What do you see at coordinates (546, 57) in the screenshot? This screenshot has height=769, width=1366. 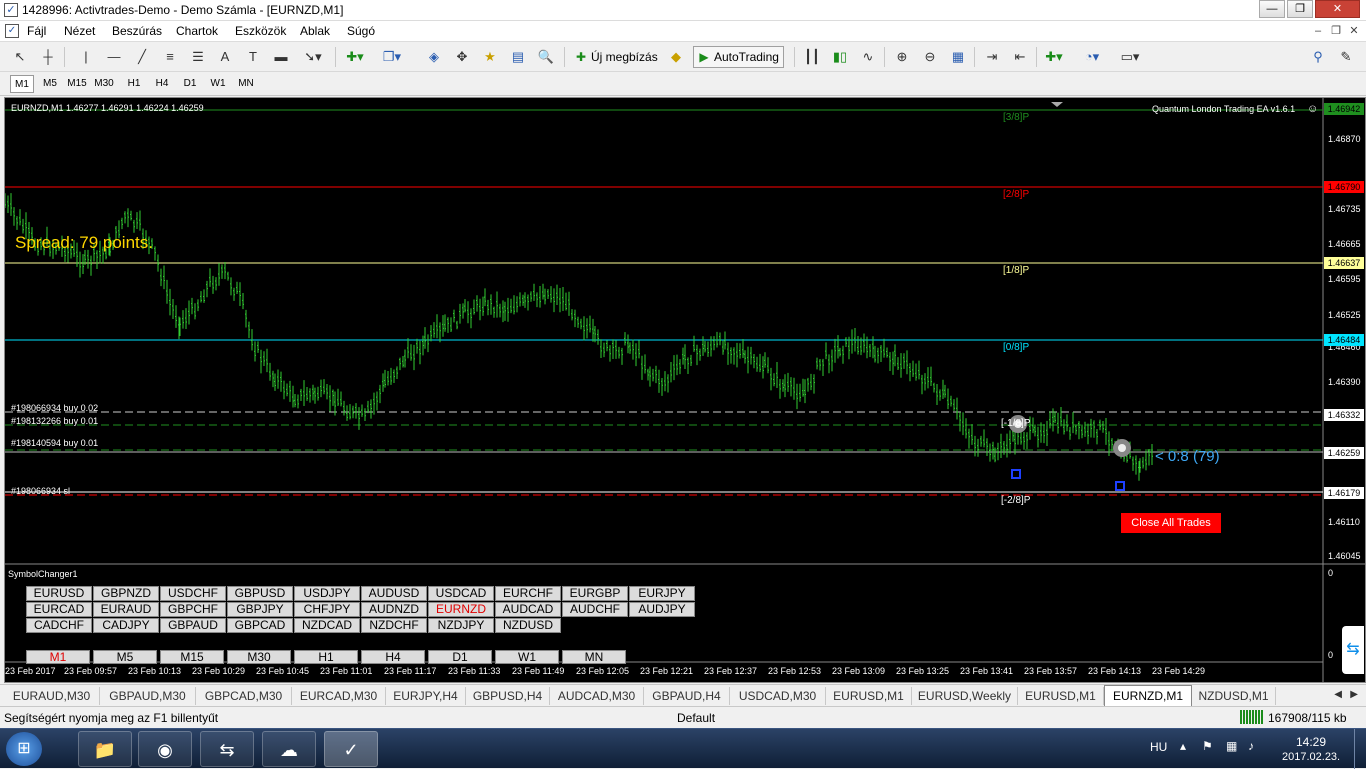 I see `tester-icon: 🔍` at bounding box center [546, 57].